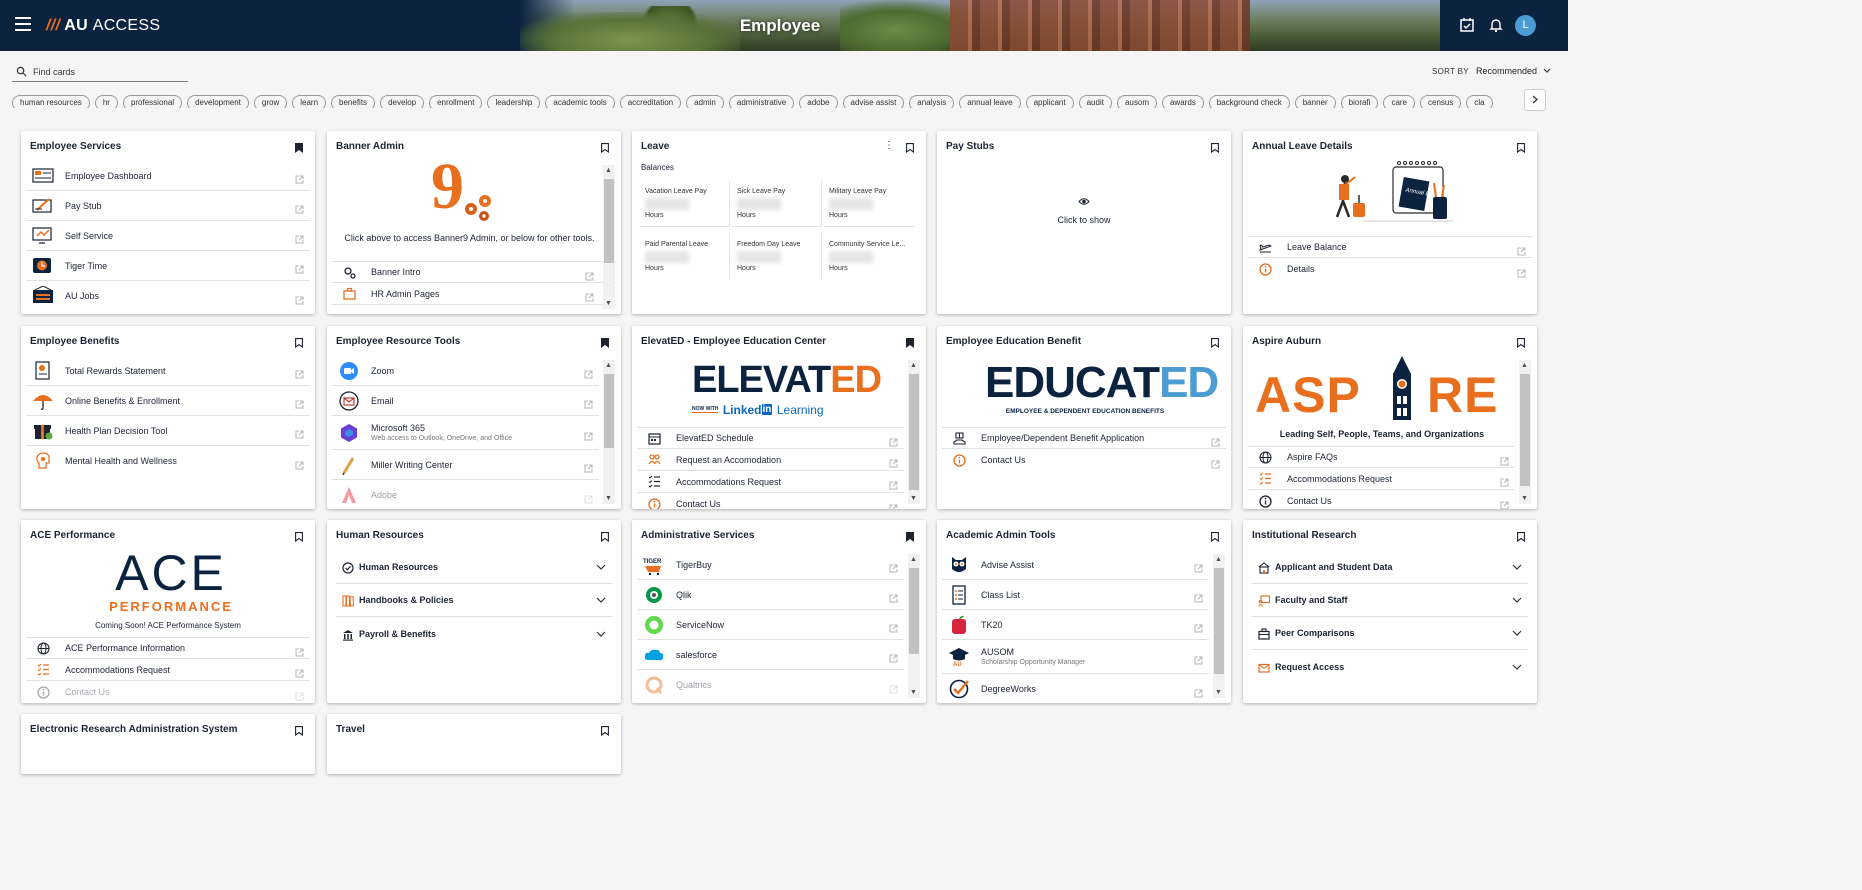 This screenshot has height=890, width=1862. I want to click on link-tigerbuy: TIGER TigerBuy, so click(770, 565).